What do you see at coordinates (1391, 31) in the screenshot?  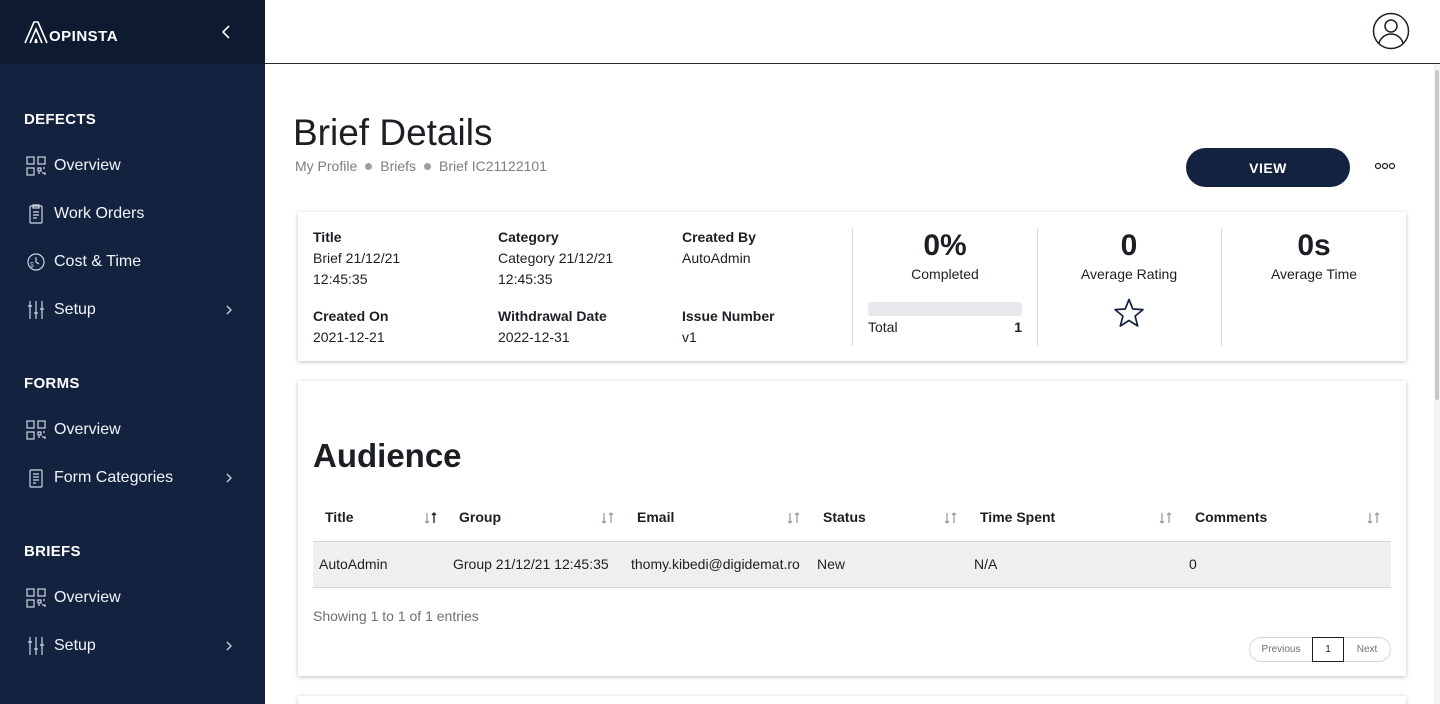 I see `user-avatar-icon` at bounding box center [1391, 31].